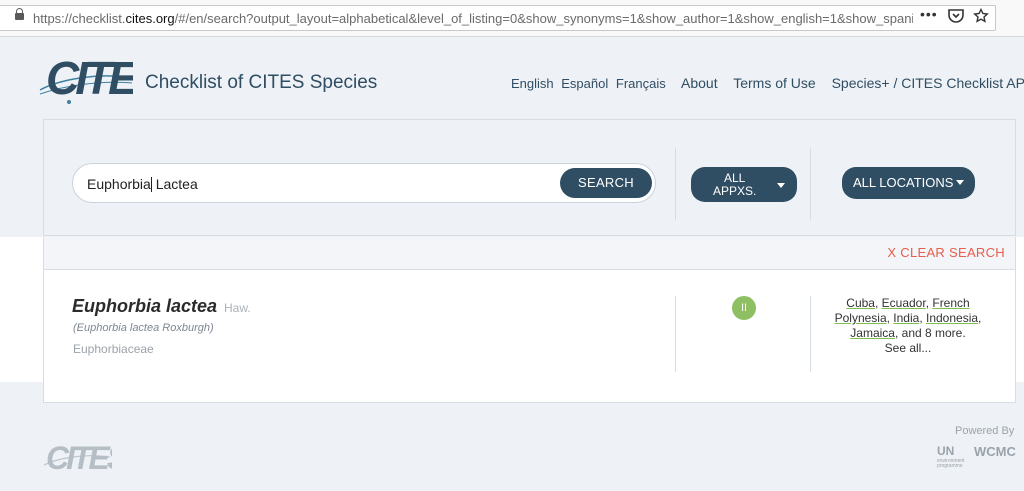 The height and width of the screenshot is (491, 1024). I want to click on cites-logo: CITES, so click(104, 79).